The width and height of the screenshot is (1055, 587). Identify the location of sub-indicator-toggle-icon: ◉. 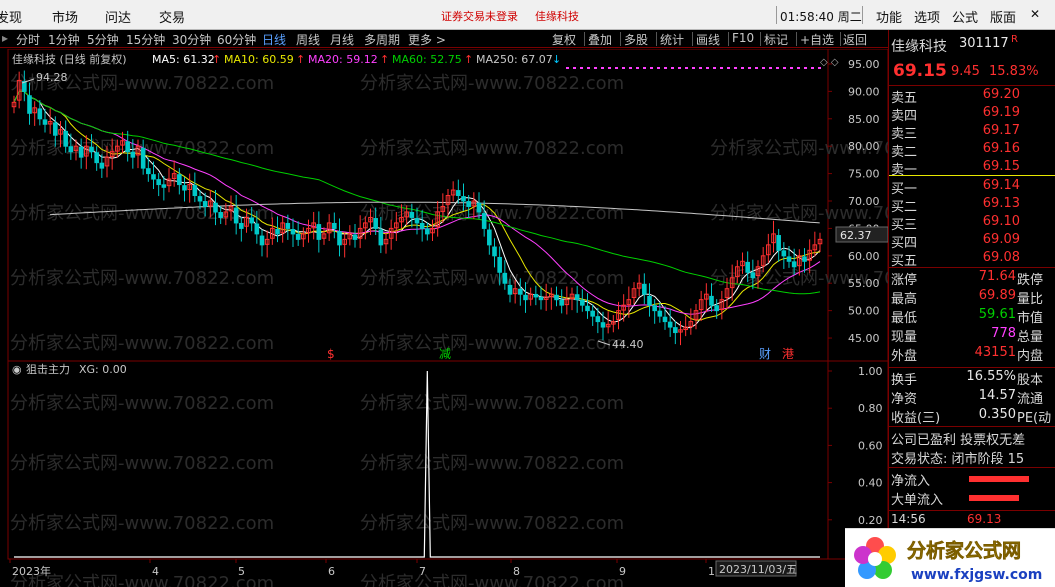
(17, 369).